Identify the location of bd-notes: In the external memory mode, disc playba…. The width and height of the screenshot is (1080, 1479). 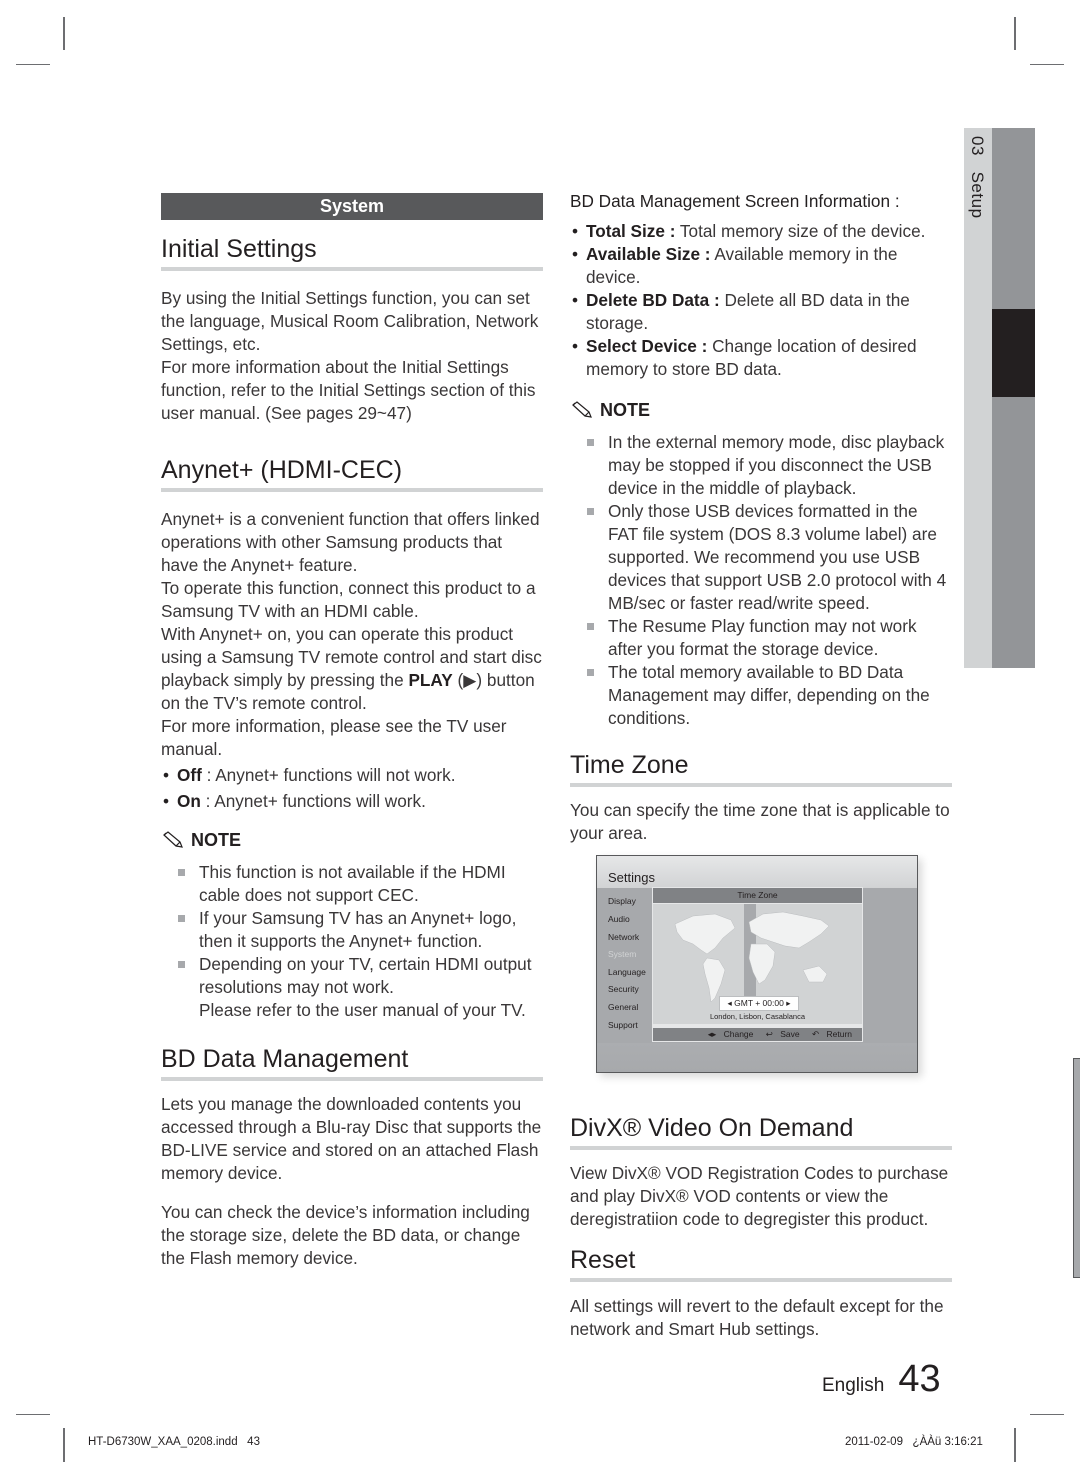
(761, 580).